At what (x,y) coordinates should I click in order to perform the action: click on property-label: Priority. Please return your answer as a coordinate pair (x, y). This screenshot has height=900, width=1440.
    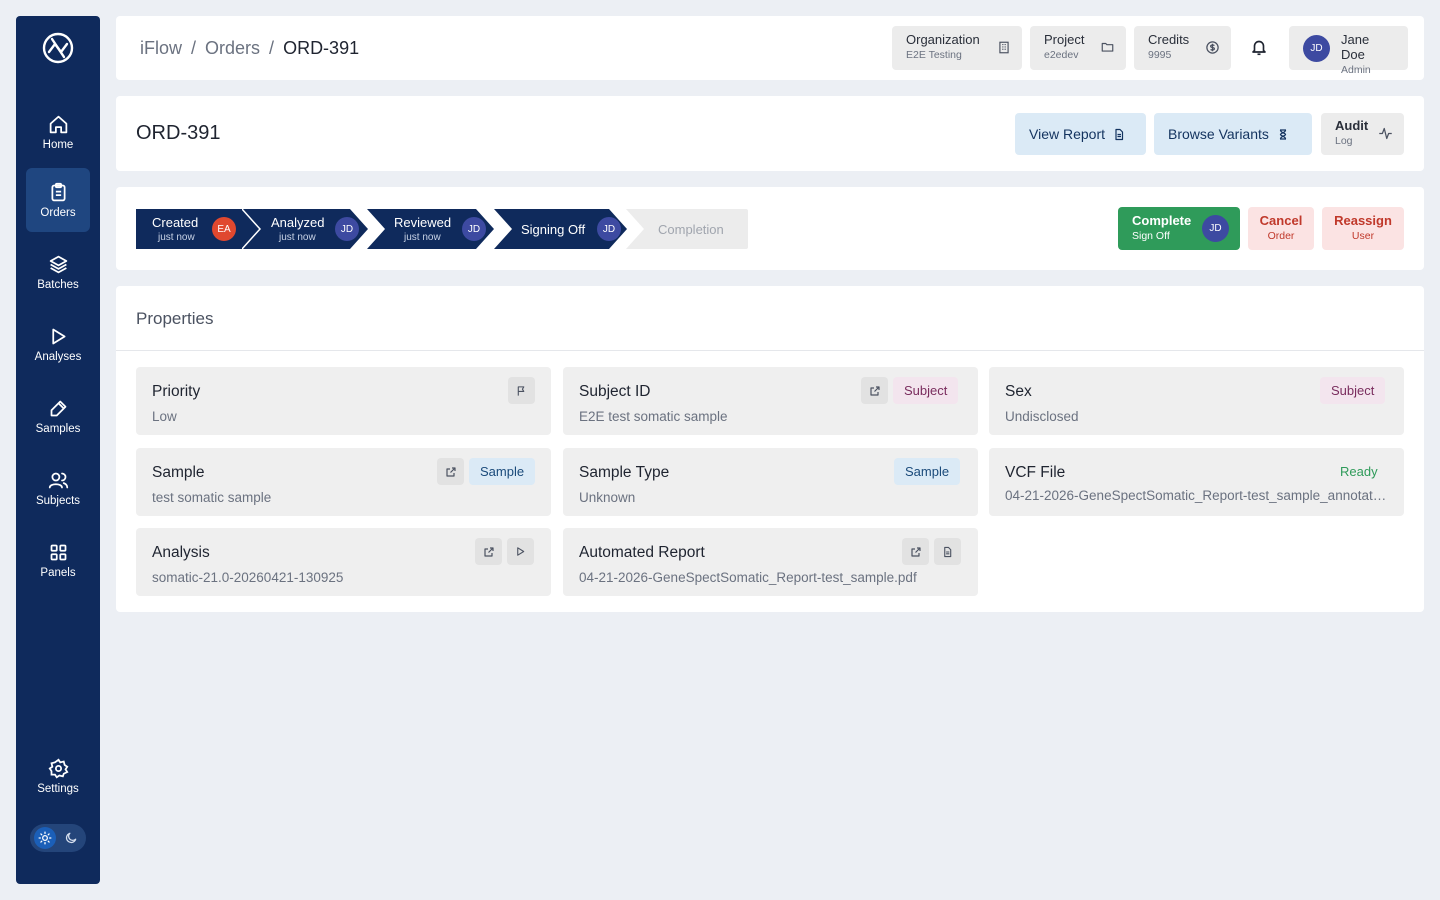
    Looking at the image, I should click on (176, 391).